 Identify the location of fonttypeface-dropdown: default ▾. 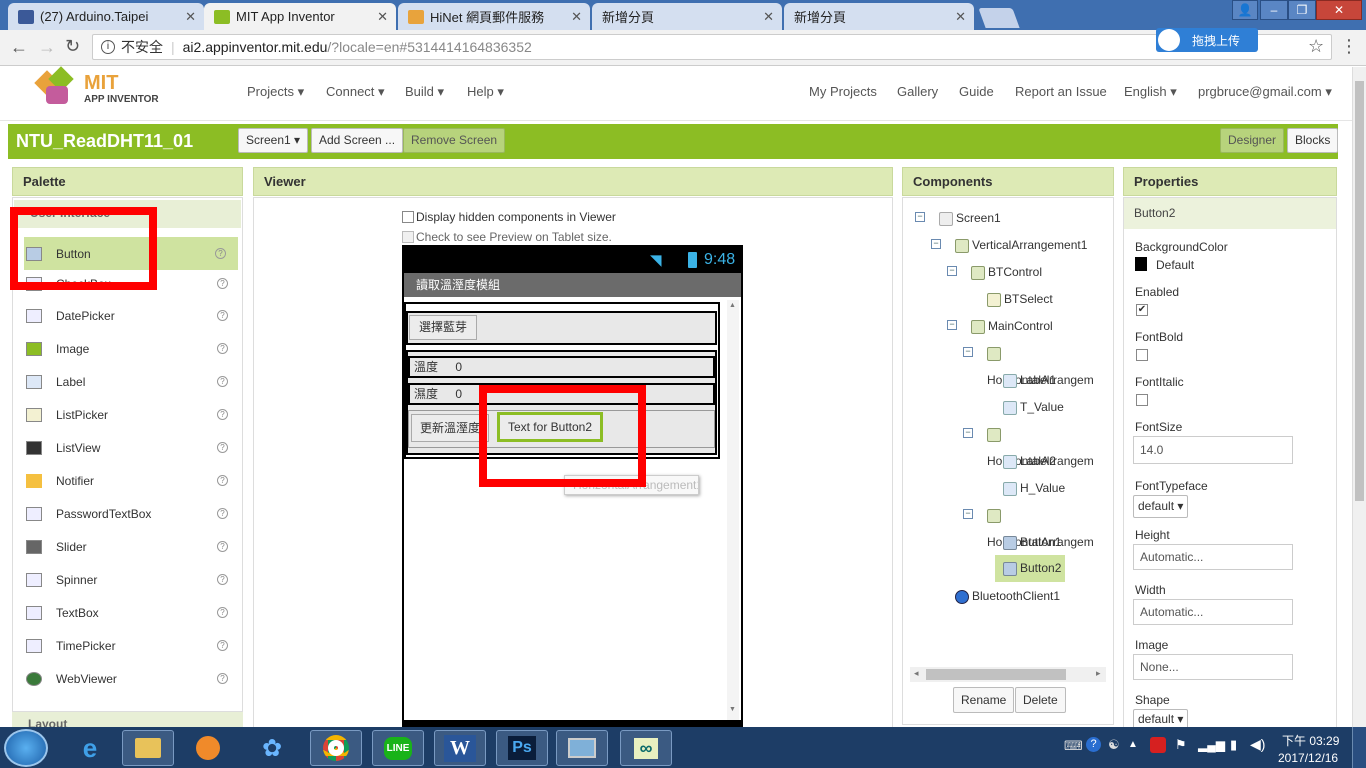
(1161, 506).